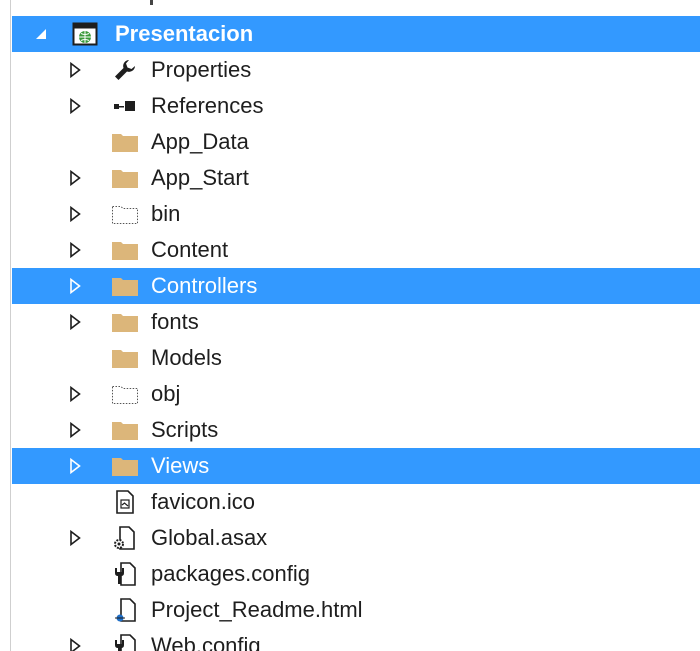 This screenshot has width=700, height=651. What do you see at coordinates (356, 538) in the screenshot?
I see `tree-item-global-asax: Global.asax` at bounding box center [356, 538].